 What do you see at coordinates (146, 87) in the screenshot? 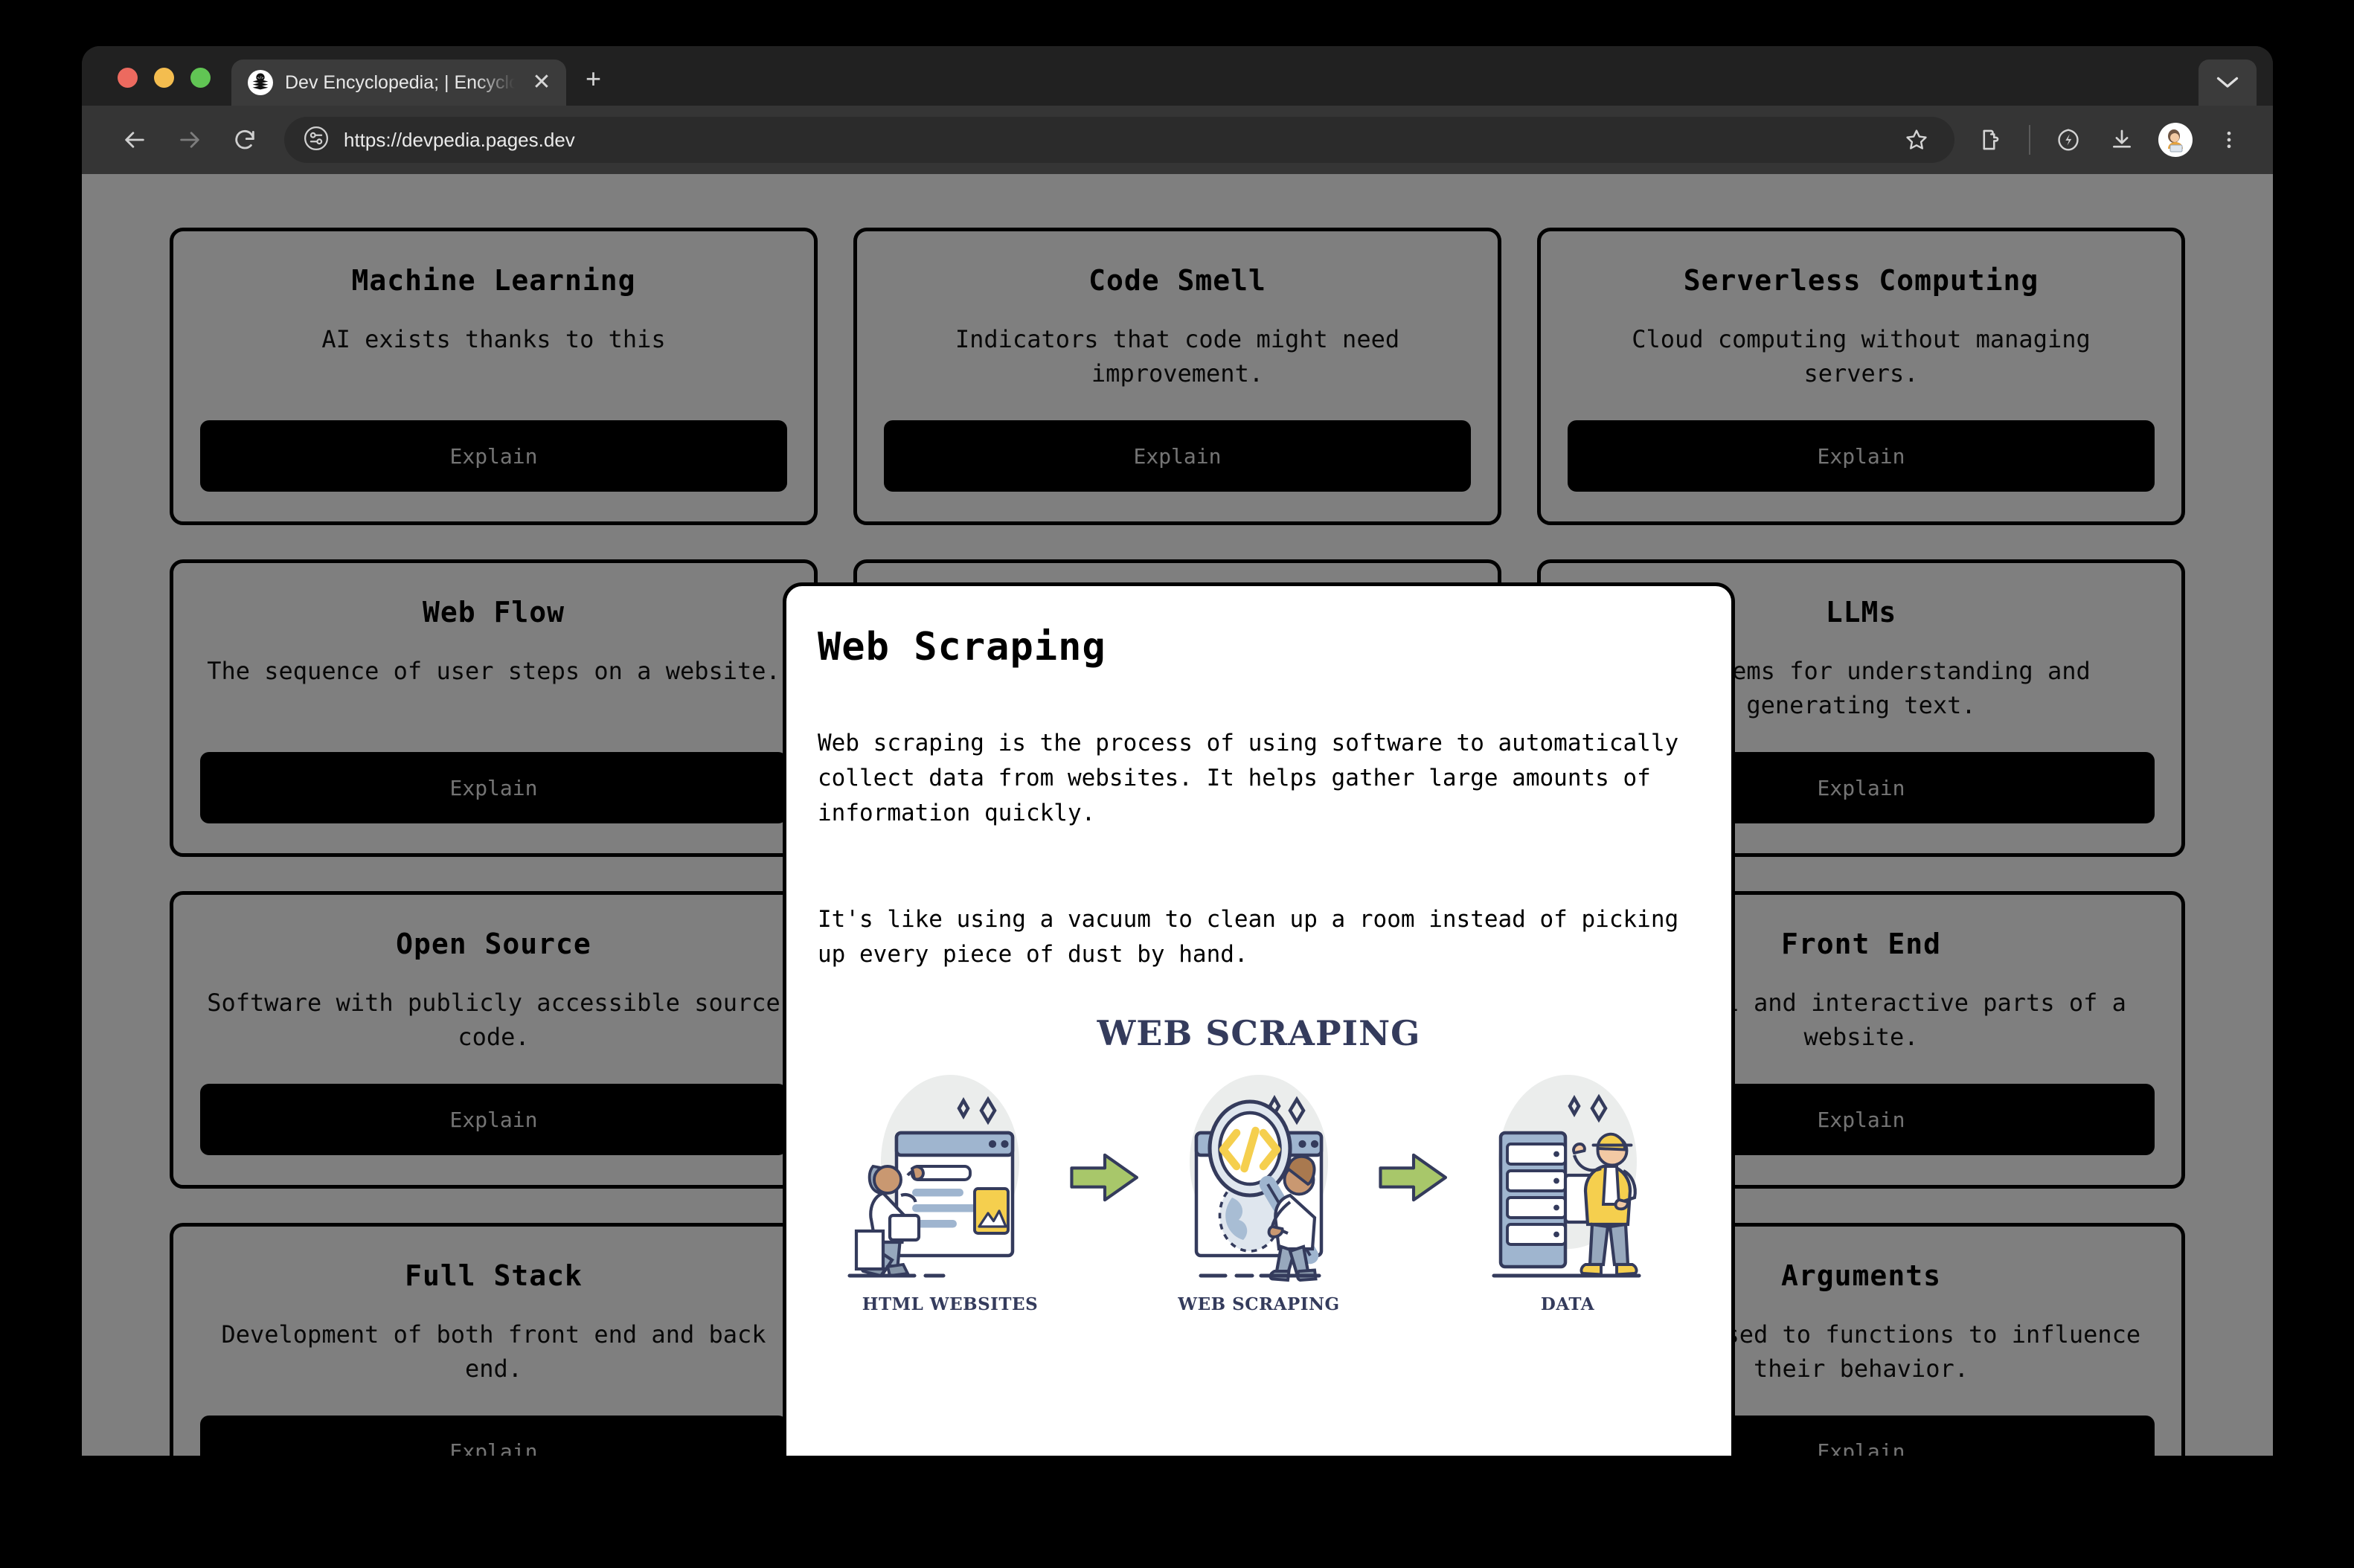
I see `window-traffic-lights` at bounding box center [146, 87].